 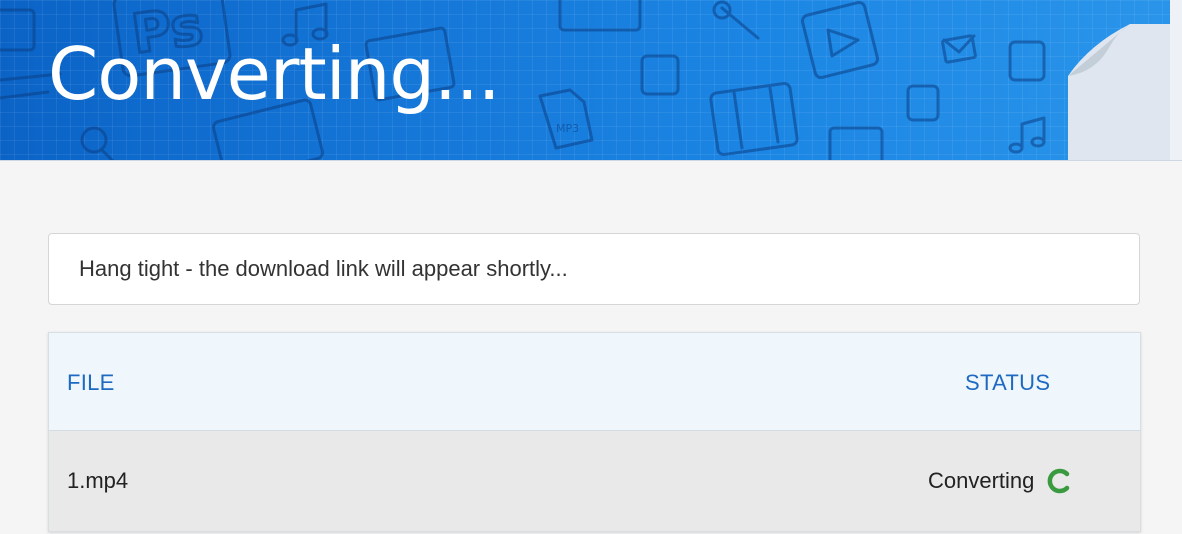 What do you see at coordinates (600, 16) in the screenshot?
I see `frame-icon` at bounding box center [600, 16].